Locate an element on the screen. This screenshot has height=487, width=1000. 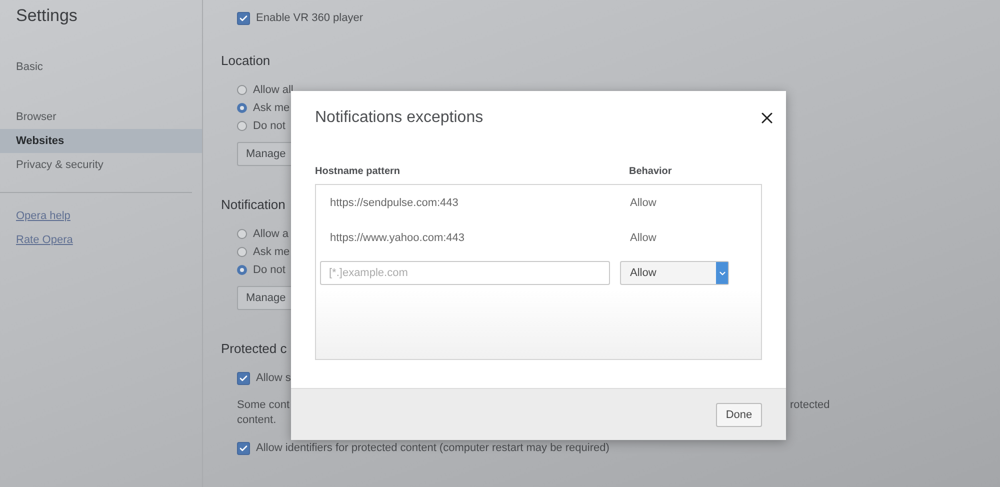
dialog-title: Notifications exceptions is located at coordinates (399, 118).